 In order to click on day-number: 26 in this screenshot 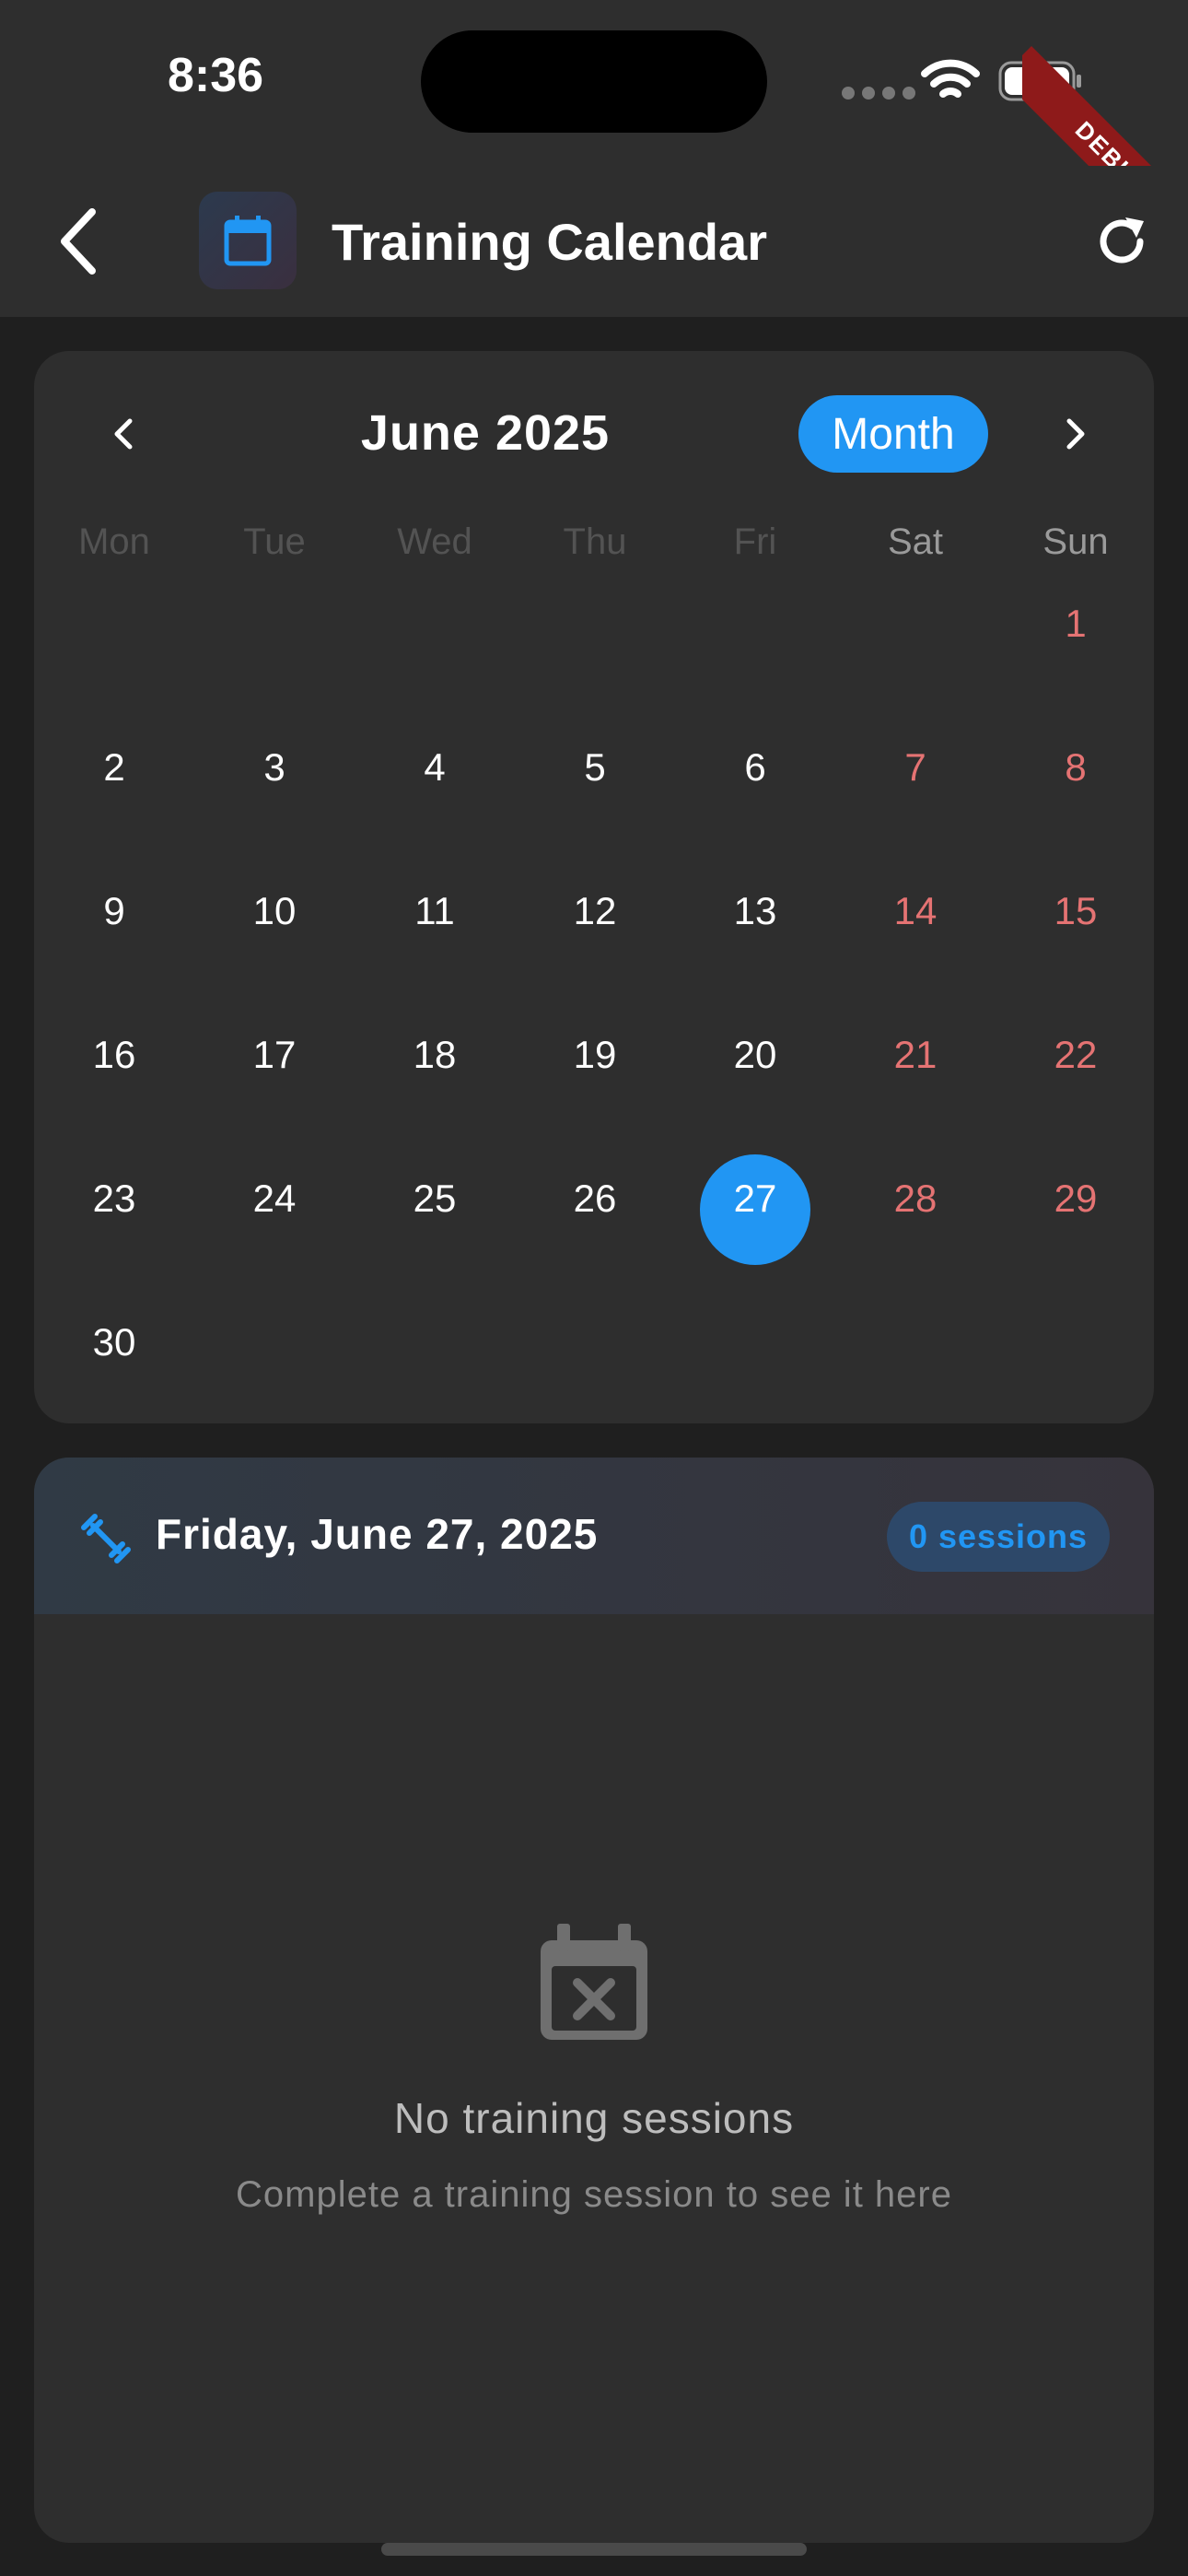, I will do `click(595, 1198)`.